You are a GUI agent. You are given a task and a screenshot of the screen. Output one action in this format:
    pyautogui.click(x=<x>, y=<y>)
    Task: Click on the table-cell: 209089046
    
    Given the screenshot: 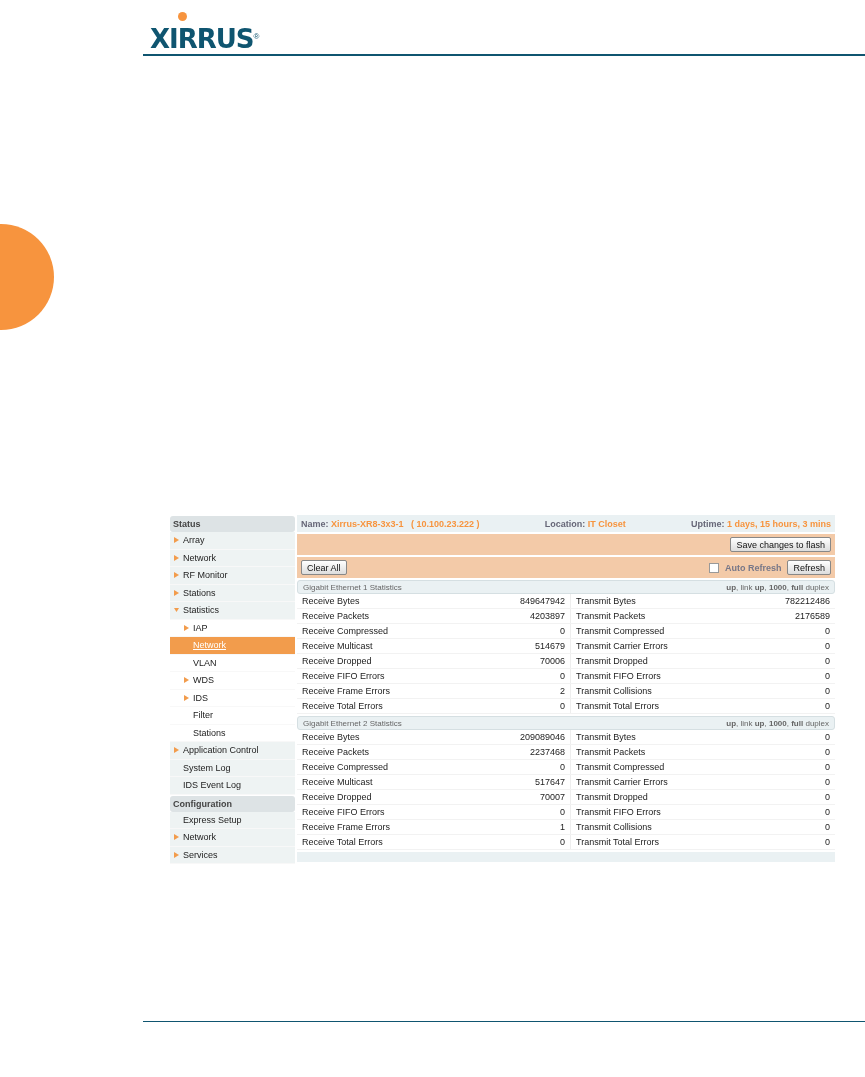 What is the action you would take?
    pyautogui.click(x=521, y=737)
    